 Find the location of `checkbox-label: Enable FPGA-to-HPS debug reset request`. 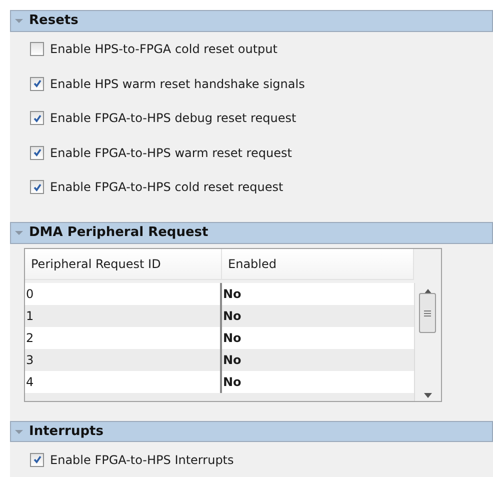

checkbox-label: Enable FPGA-to-HPS debug reset request is located at coordinates (173, 119).